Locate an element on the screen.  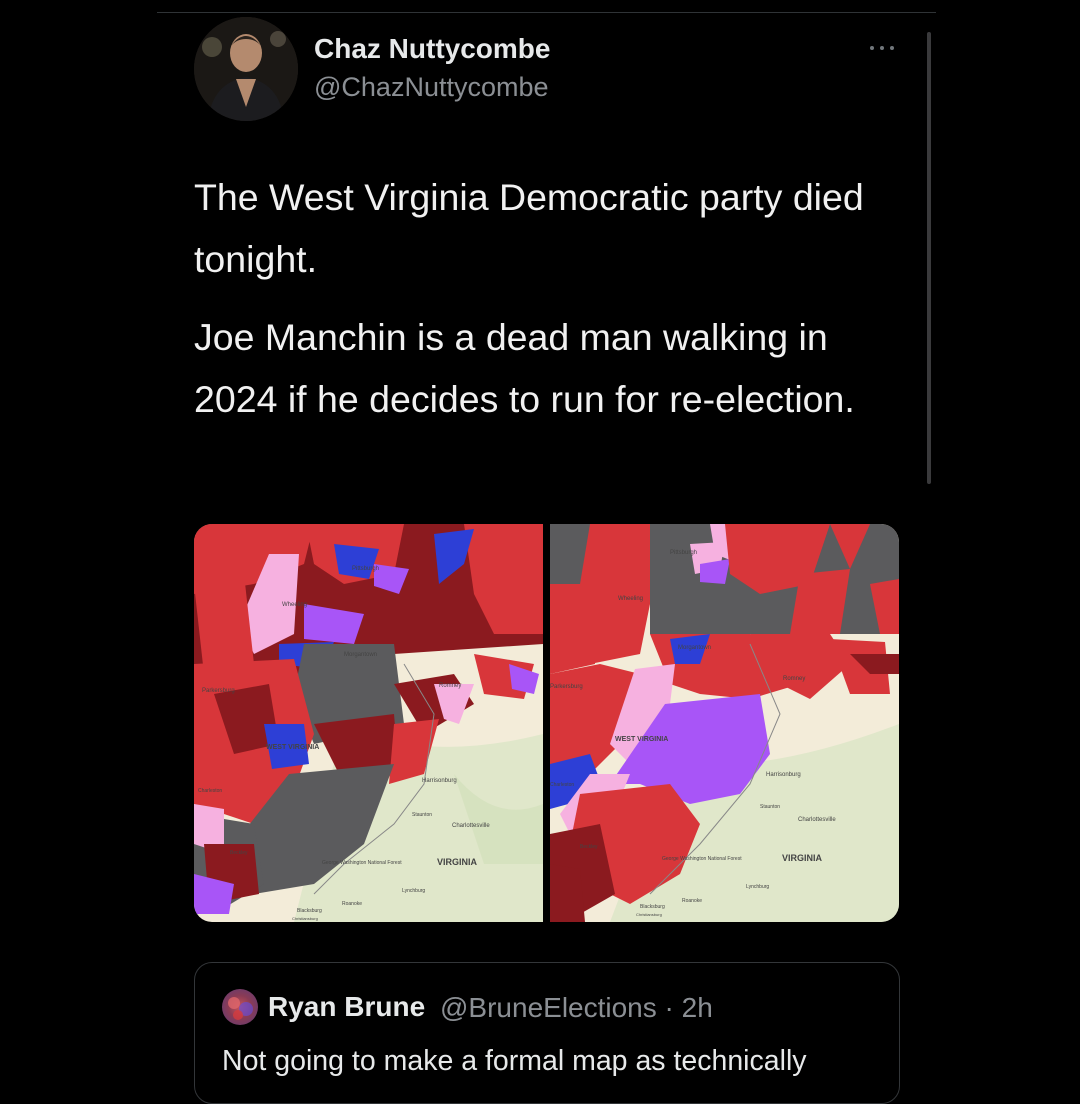
map-label-christiansburg-right: Christiansburg is located at coordinates (649, 914).